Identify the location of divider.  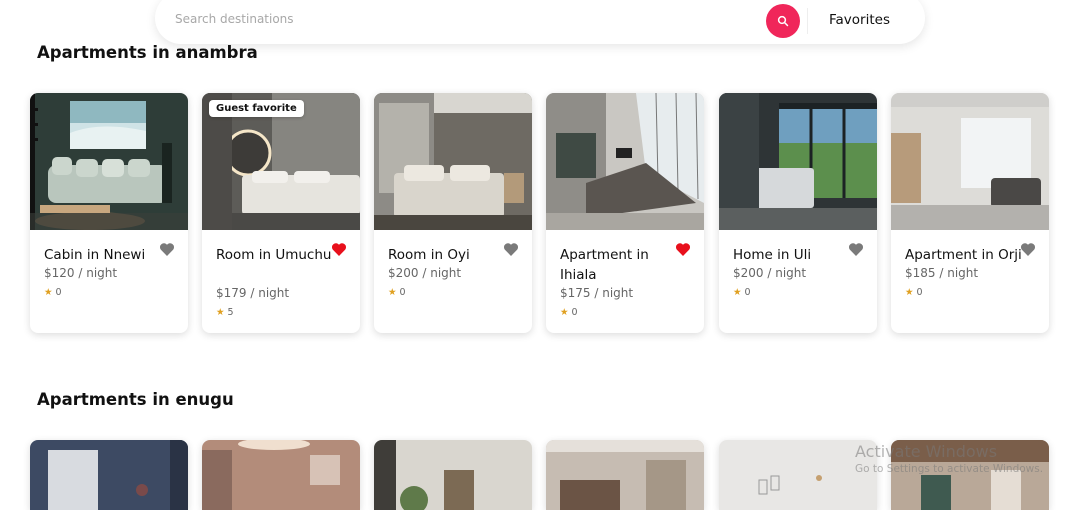
(807, 21).